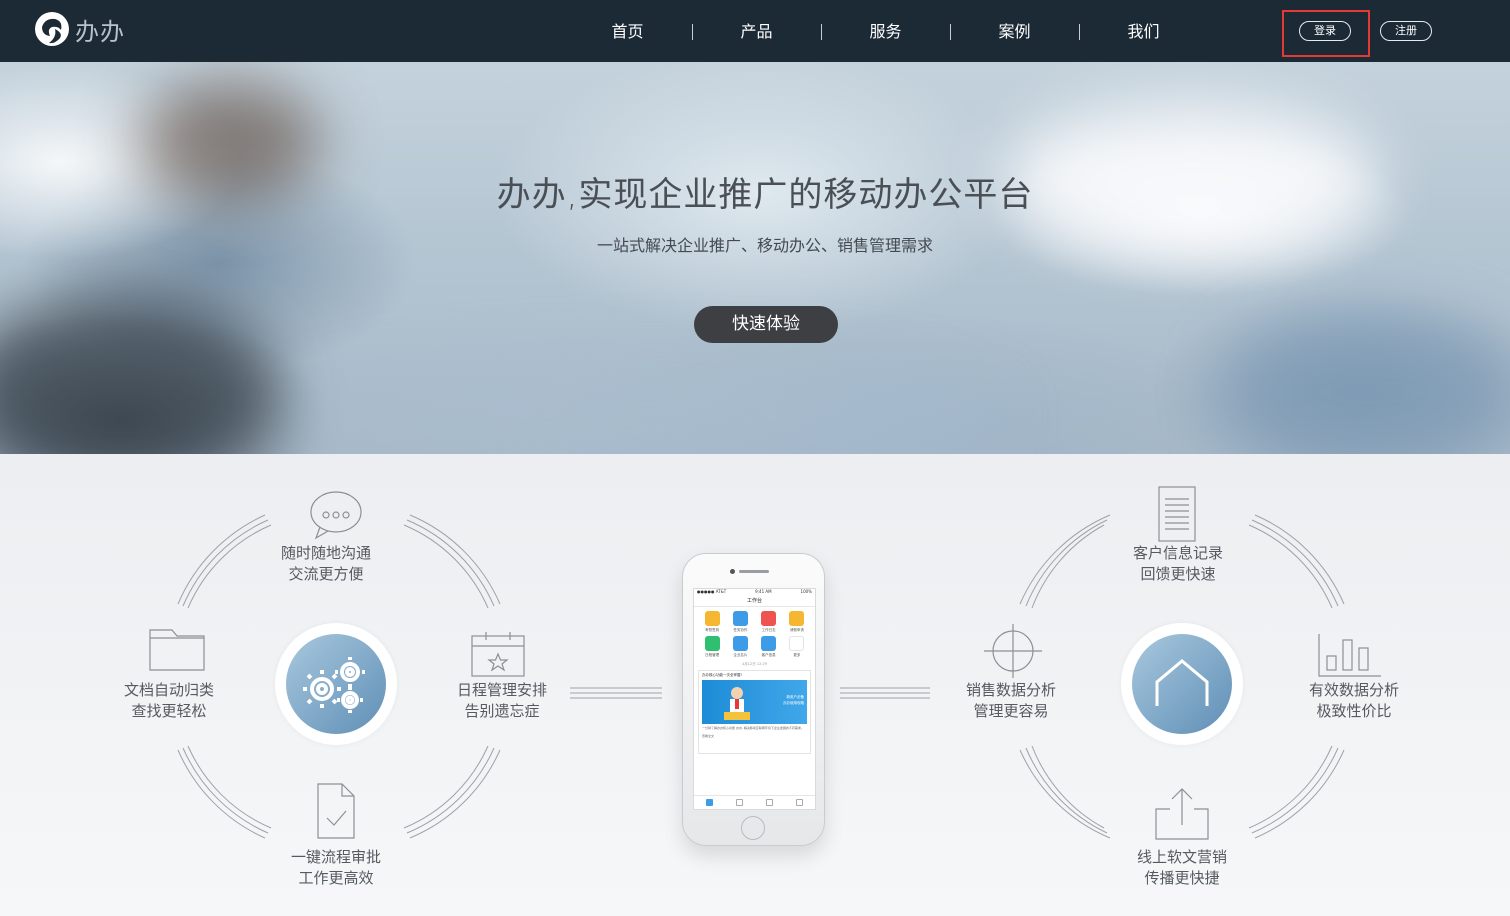 The height and width of the screenshot is (916, 1510). Describe the element at coordinates (1182, 814) in the screenshot. I see `share-upload-icon` at that location.